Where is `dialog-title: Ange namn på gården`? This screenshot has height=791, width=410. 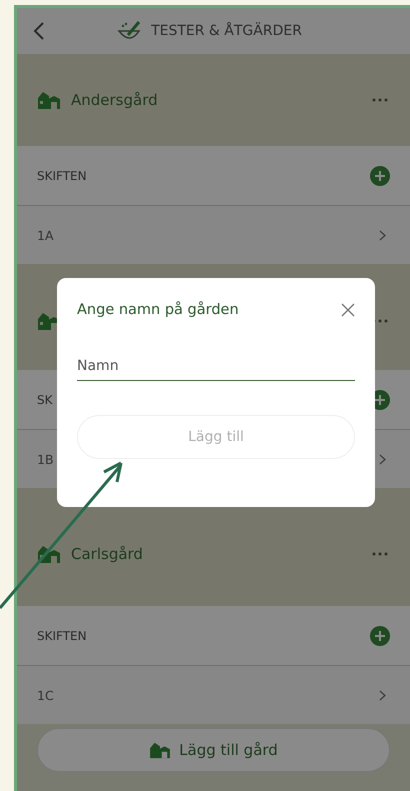
dialog-title: Ange namn på gården is located at coordinates (158, 310).